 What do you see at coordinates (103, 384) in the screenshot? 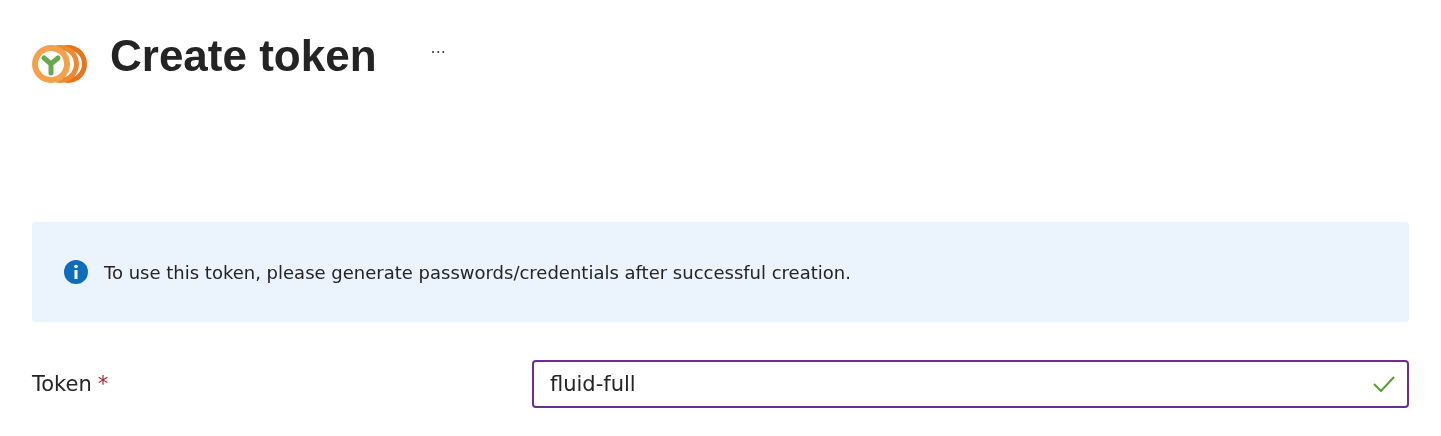
I see `required-mark: *` at bounding box center [103, 384].